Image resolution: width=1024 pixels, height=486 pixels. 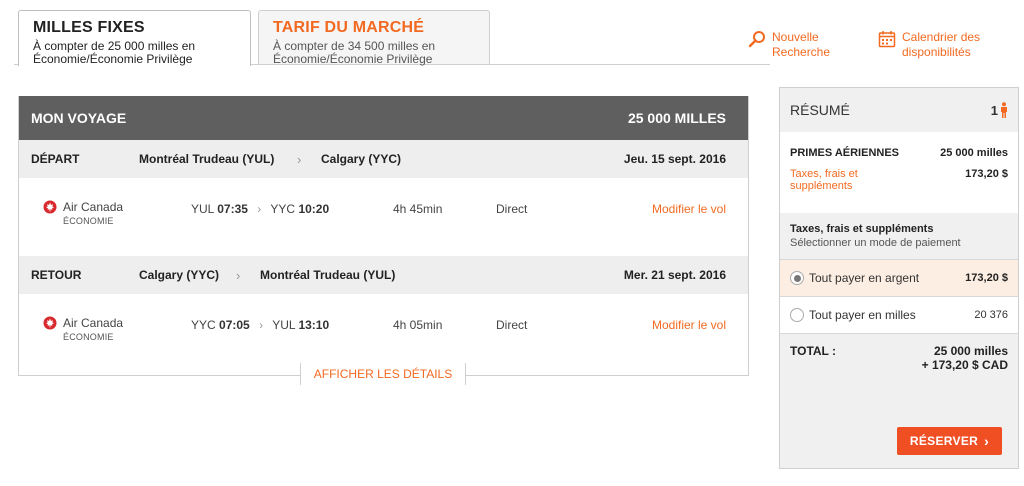 I want to click on award-miles-label: PRIMES AÉRIENNES, so click(x=845, y=153).